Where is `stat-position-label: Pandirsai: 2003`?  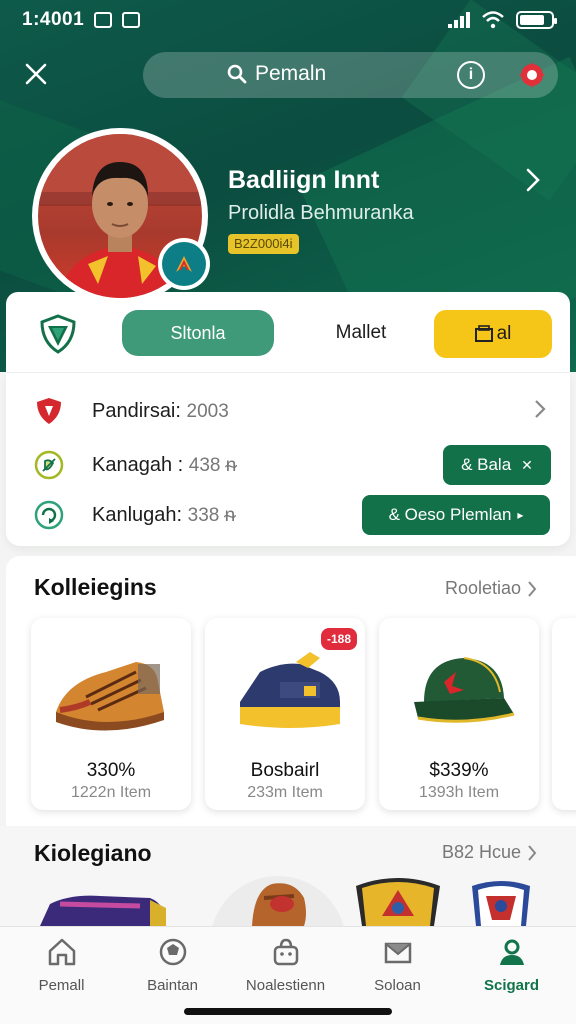
stat-position-label: Pandirsai: 2003 is located at coordinates (160, 410).